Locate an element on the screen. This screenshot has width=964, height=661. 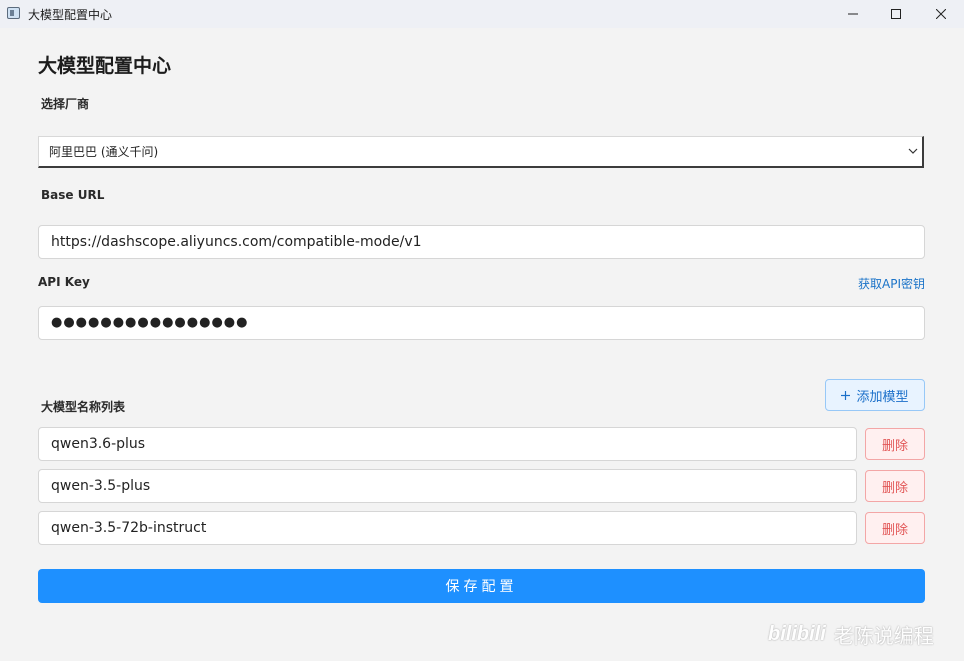
maximize-button is located at coordinates (896, 14).